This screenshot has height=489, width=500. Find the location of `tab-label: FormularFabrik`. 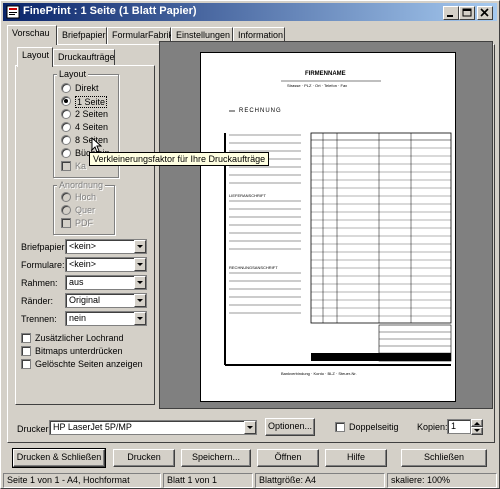

tab-label: FormularFabrik is located at coordinates (143, 35).